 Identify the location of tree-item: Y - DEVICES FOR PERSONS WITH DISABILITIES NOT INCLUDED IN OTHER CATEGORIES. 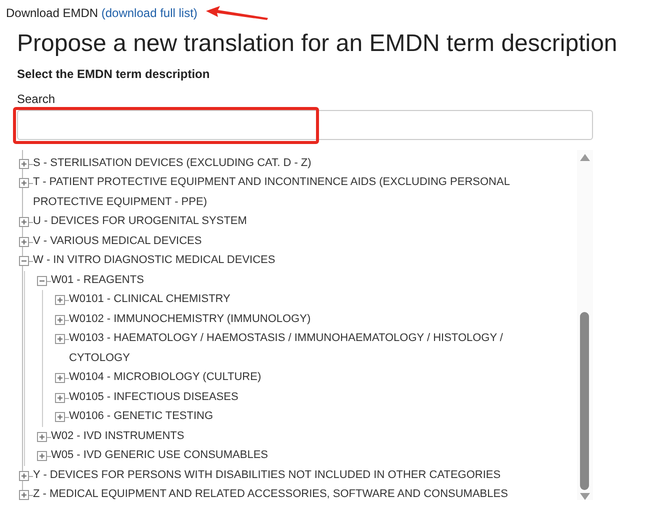
(267, 476).